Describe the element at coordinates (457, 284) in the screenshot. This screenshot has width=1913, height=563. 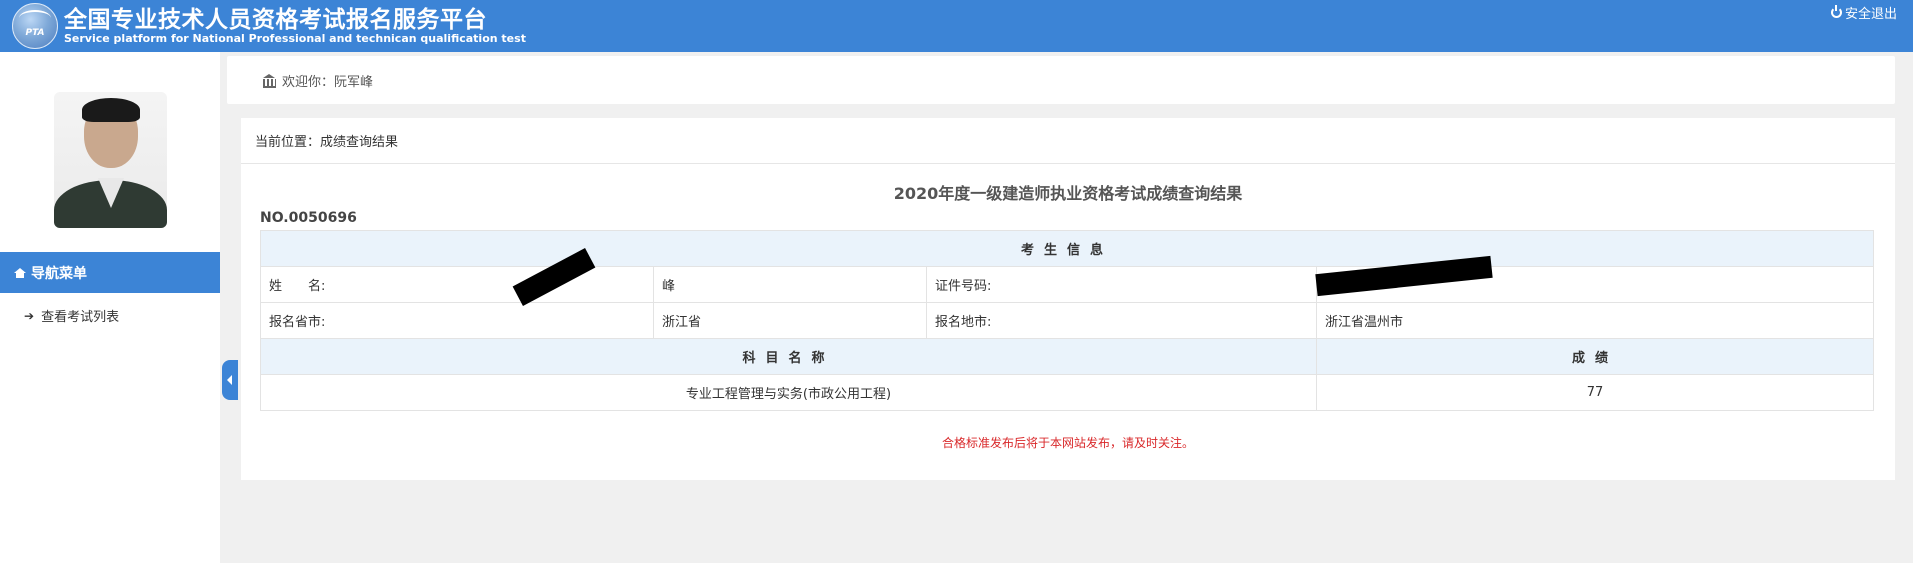
I see `name-label: 姓 名:` at that location.